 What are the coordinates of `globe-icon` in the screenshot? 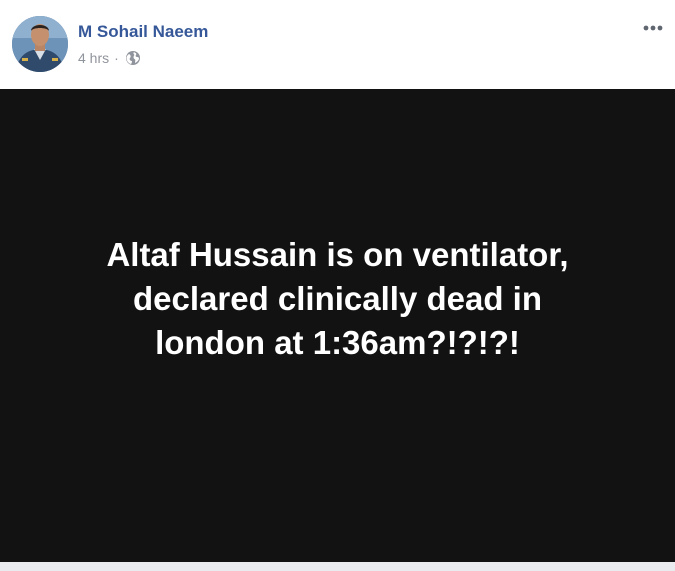 It's located at (133, 58).